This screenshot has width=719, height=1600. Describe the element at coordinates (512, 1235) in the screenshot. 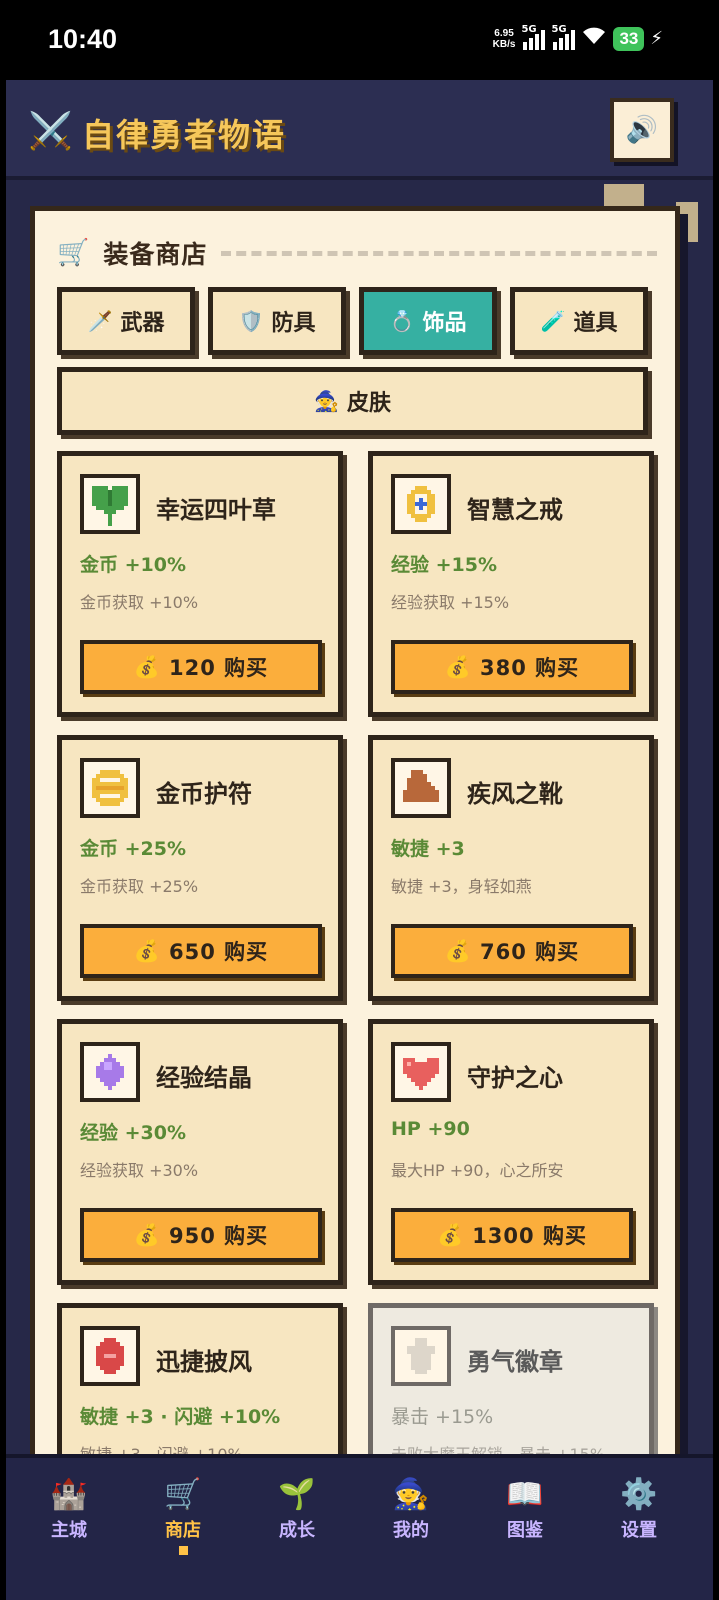

I see `buy-button: 💰 1300 购买` at that location.